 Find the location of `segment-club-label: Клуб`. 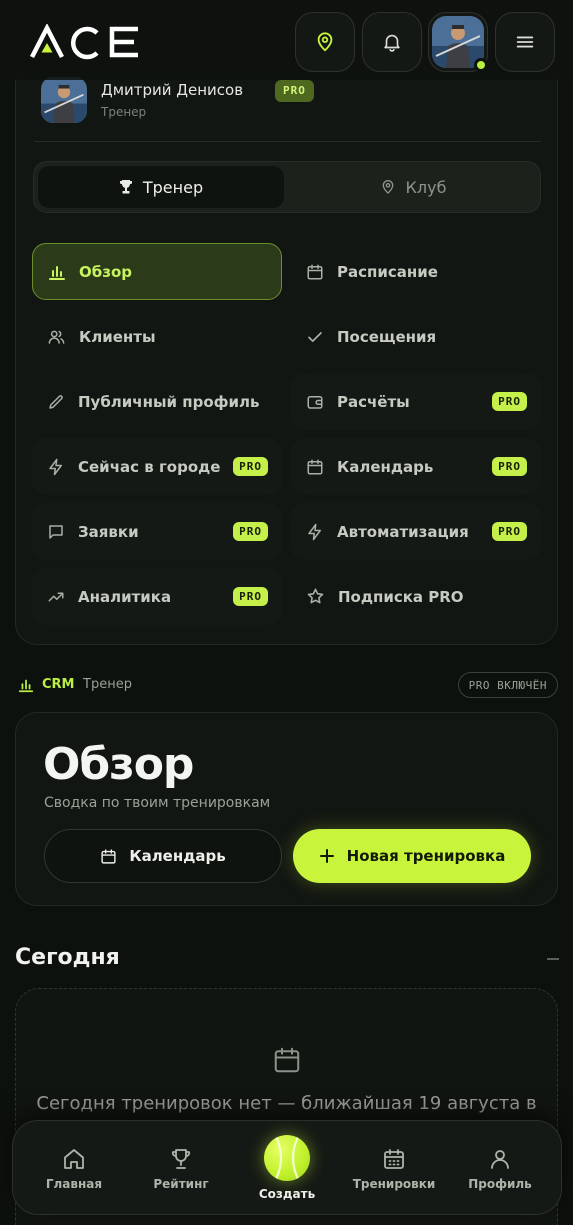

segment-club-label: Клуб is located at coordinates (426, 187).